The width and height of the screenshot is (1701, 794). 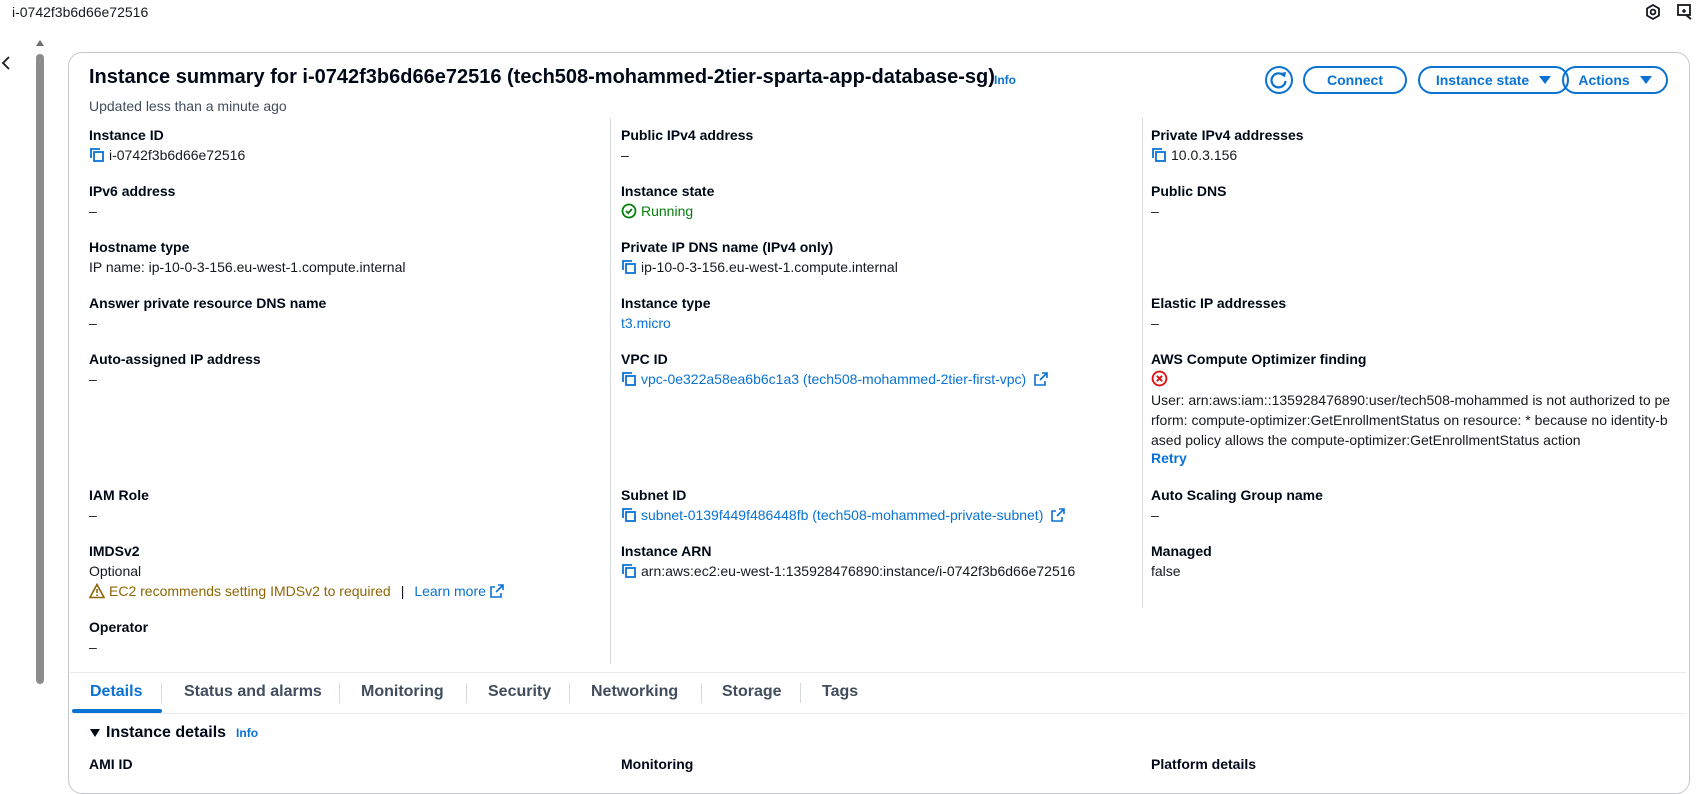 I want to click on field-label: Private IPv4 addresses, so click(x=1227, y=135).